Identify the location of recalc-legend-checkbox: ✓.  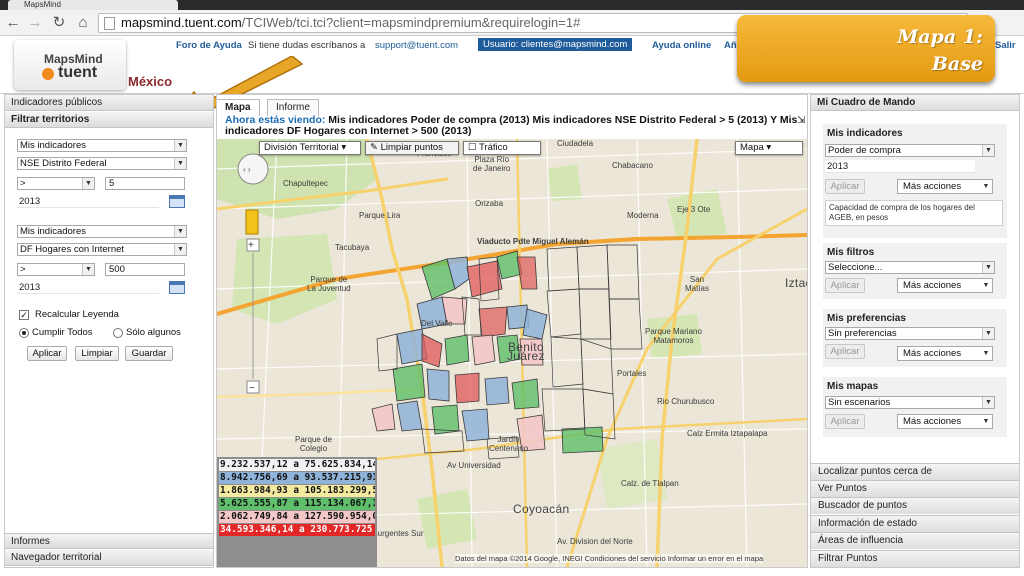
(24, 315).